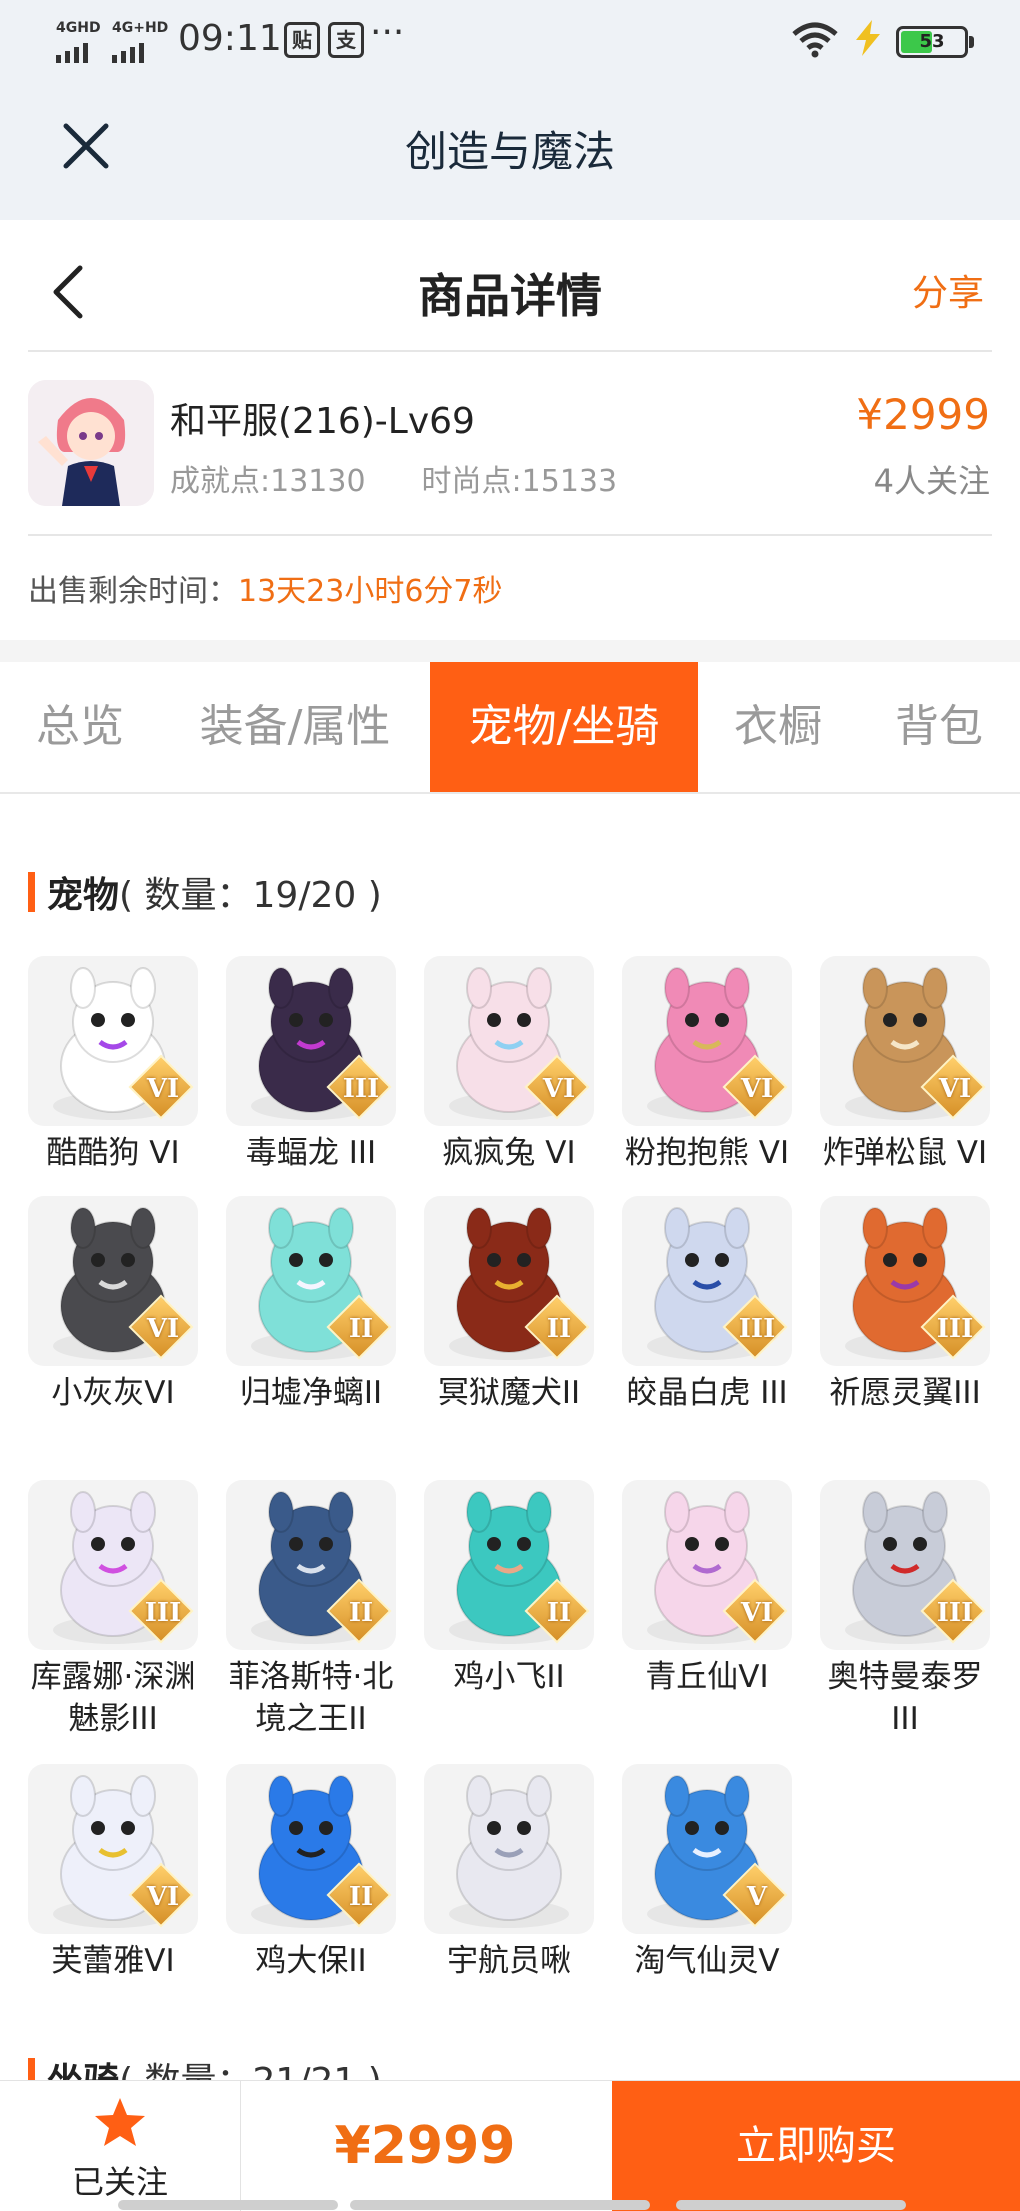 This screenshot has height=2211, width=1020. I want to click on pet-card: 宇航员啾, so click(509, 1873).